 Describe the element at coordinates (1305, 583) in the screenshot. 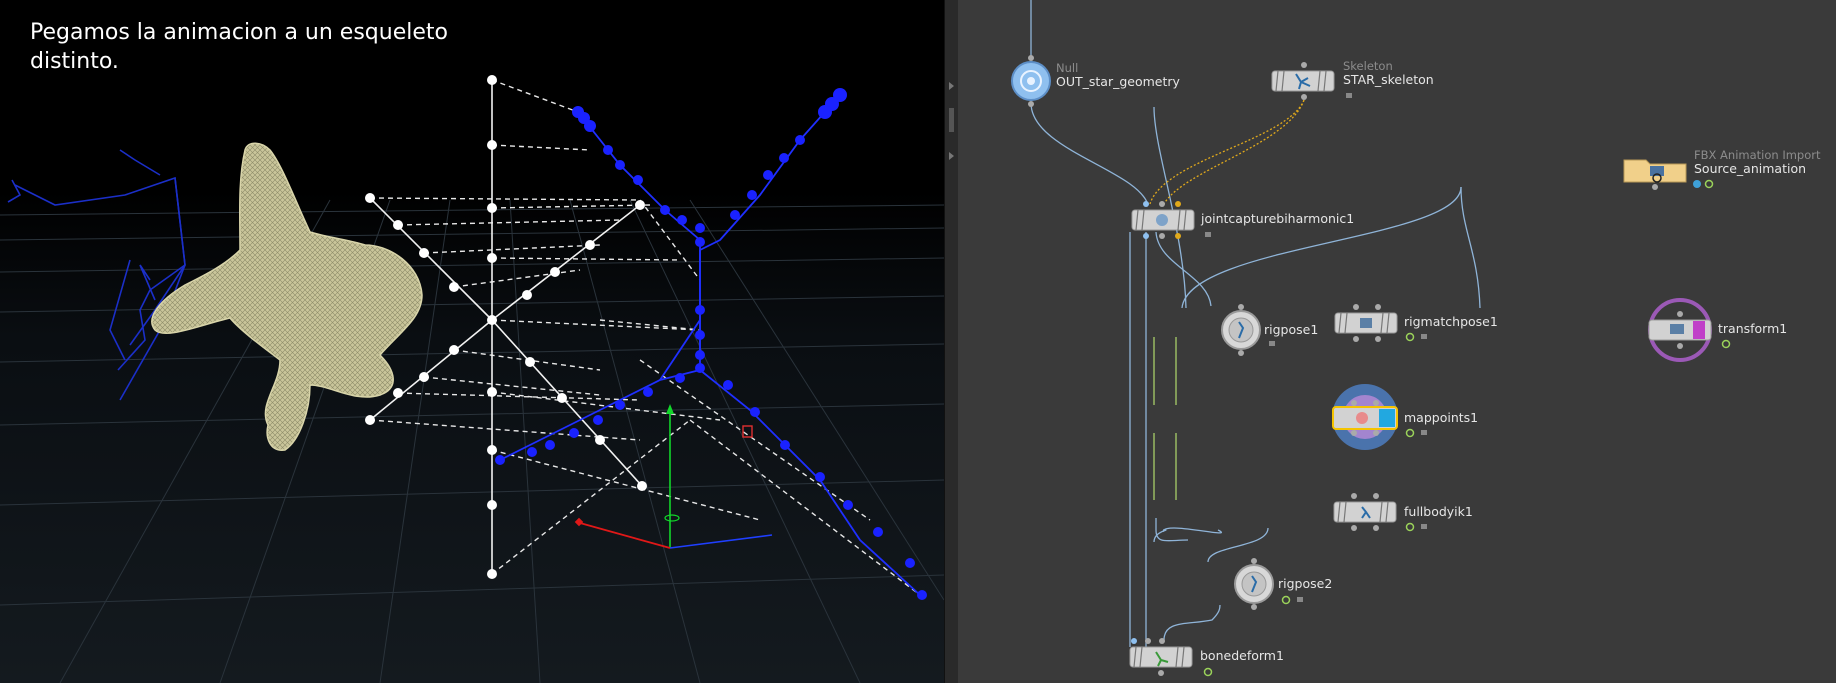

I see `node-label-rigpose2: rigpose2` at that location.